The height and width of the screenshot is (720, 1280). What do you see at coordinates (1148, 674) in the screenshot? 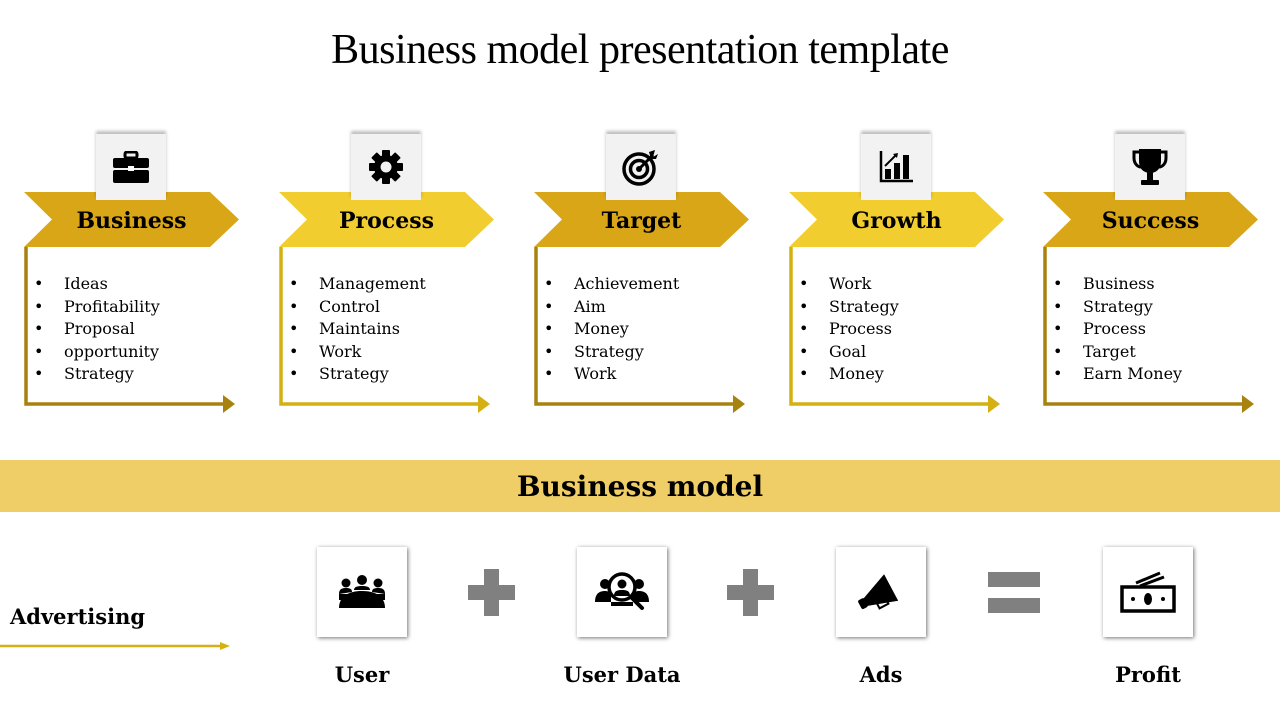
I see `tile-label-profit: Profit` at bounding box center [1148, 674].